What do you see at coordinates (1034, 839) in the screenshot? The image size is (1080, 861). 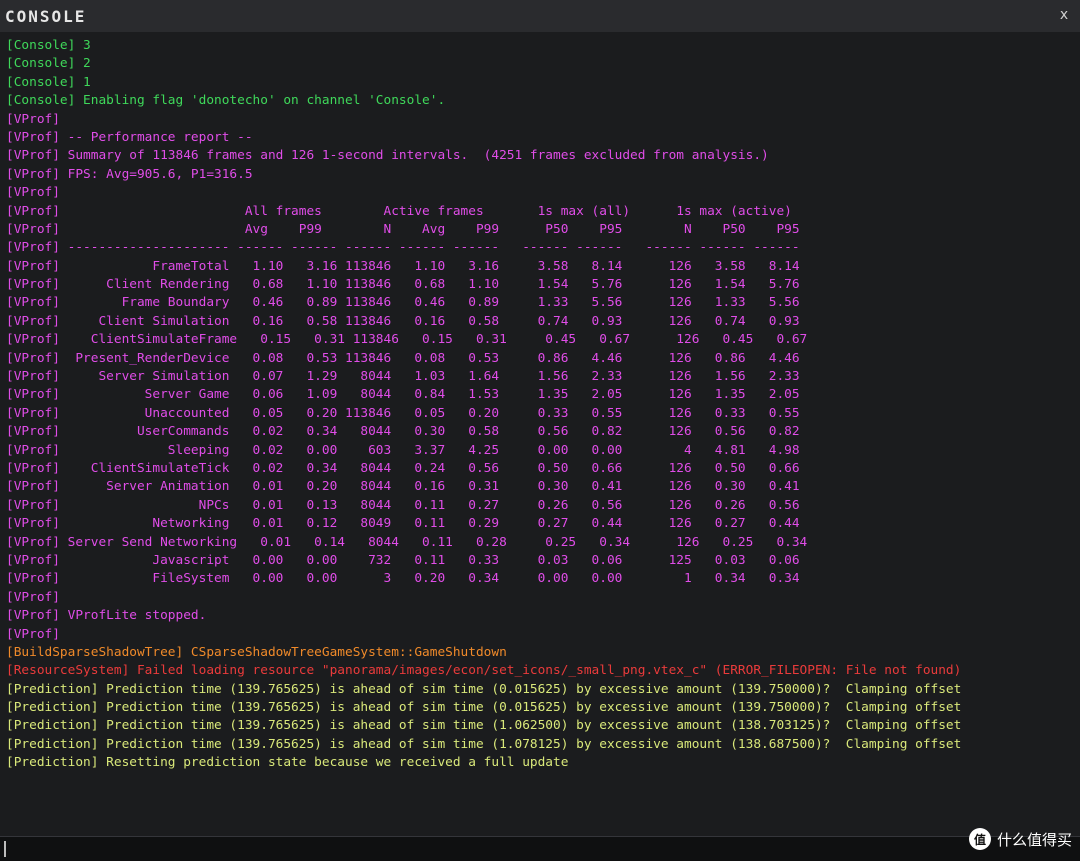 I see `watermark-text: 什么值得买` at bounding box center [1034, 839].